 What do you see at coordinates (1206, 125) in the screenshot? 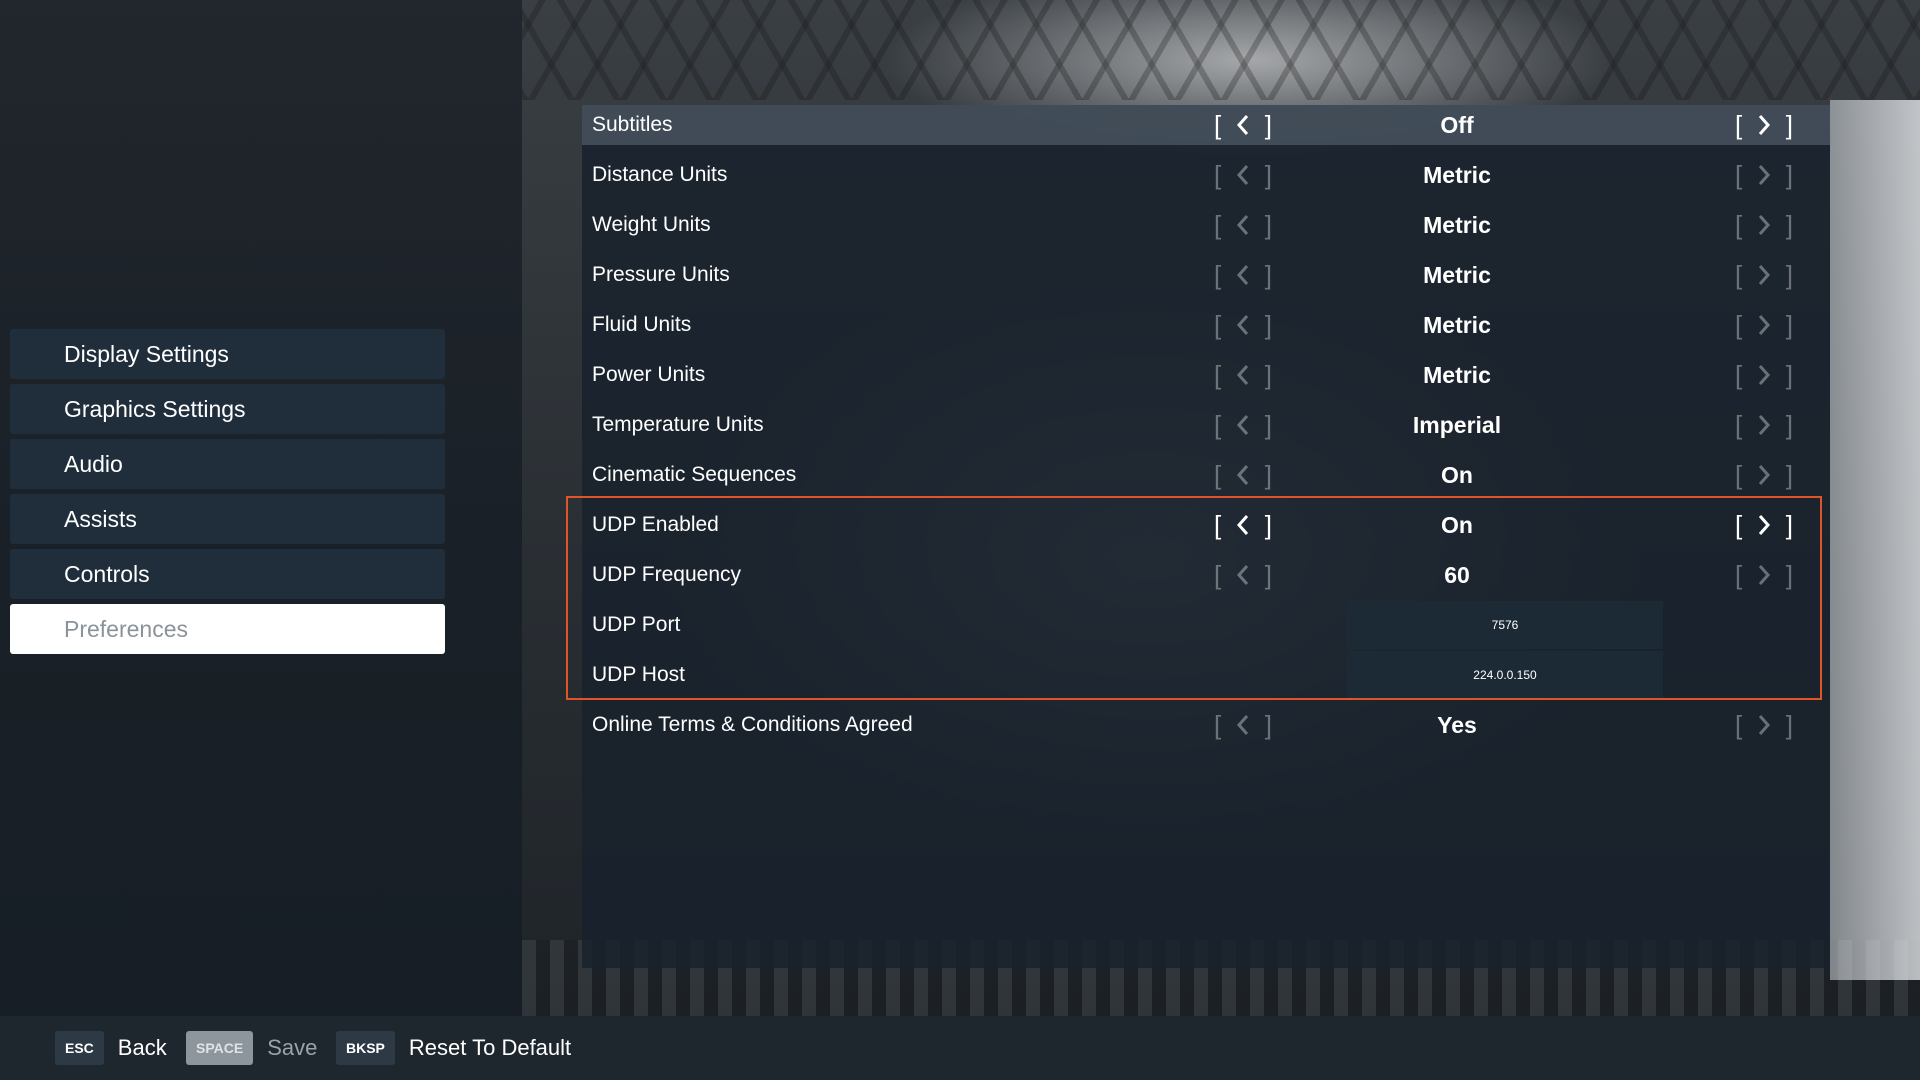
I see `setting-row-subtitles: Subtitles [] Off []` at bounding box center [1206, 125].